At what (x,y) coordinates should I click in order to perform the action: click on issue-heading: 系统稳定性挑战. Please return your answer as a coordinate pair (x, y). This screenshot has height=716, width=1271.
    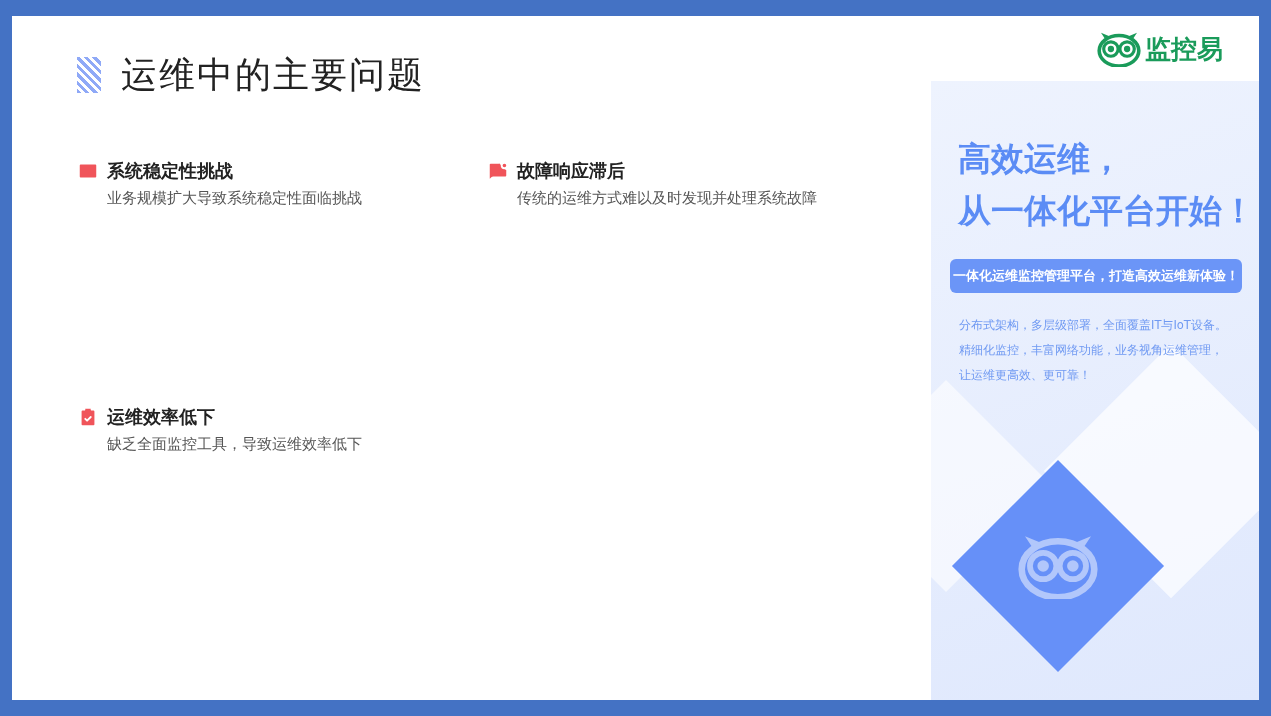
    Looking at the image, I should click on (170, 171).